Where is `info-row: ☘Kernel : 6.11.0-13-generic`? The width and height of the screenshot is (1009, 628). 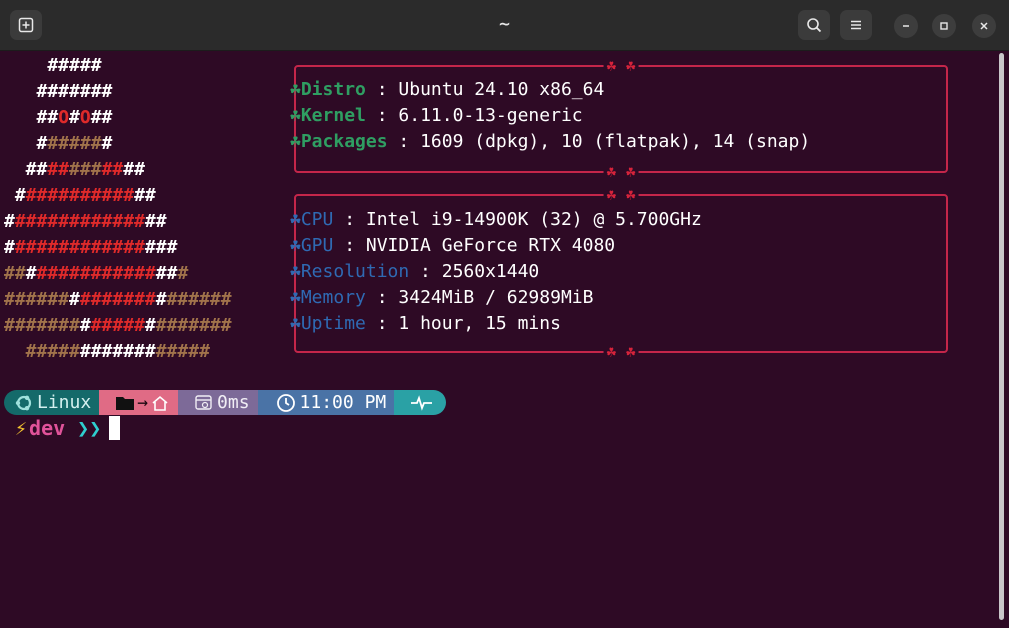
info-row: ☘Kernel : 6.11.0-13-generic is located at coordinates (550, 116).